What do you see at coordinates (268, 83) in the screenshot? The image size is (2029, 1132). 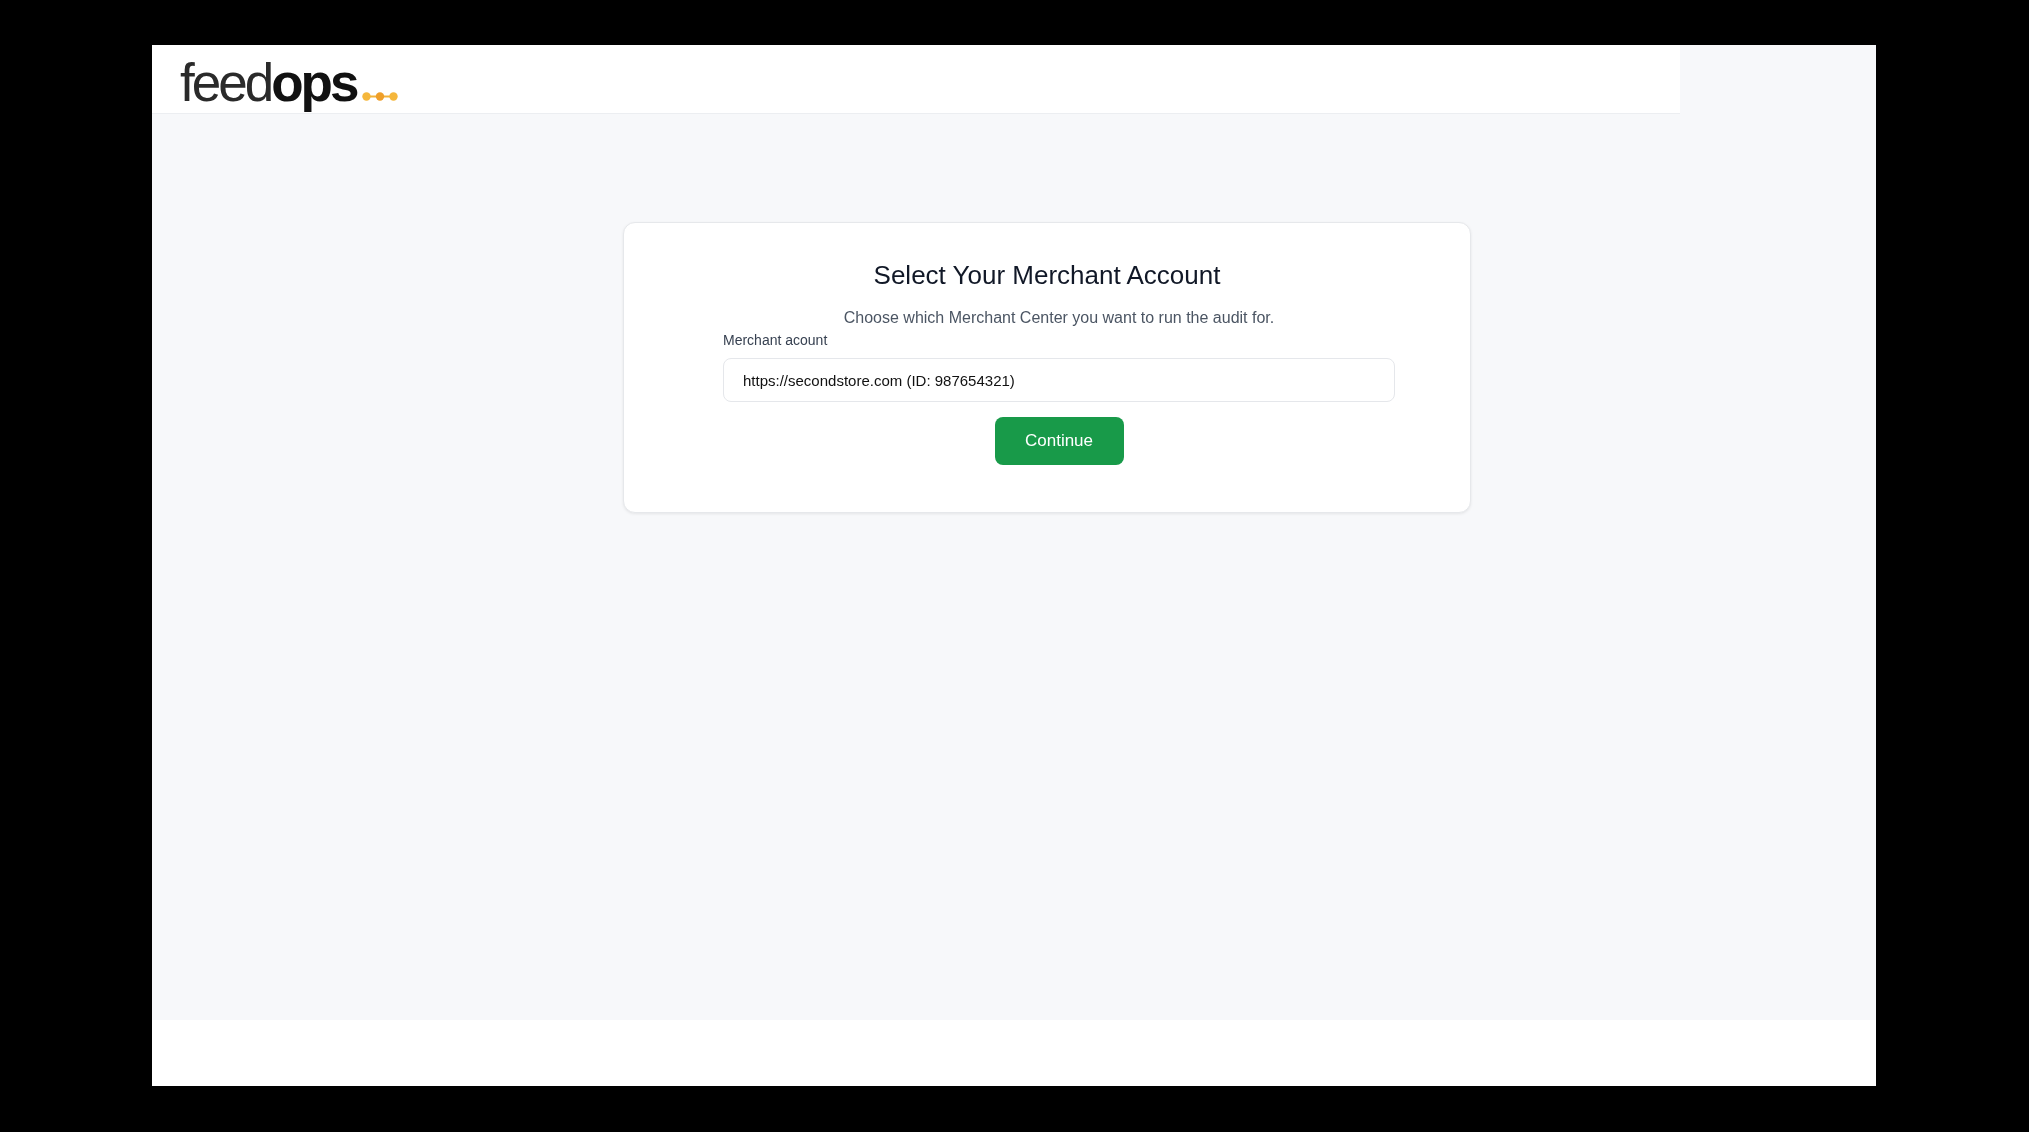 I see `logo-wordmark: feedops` at bounding box center [268, 83].